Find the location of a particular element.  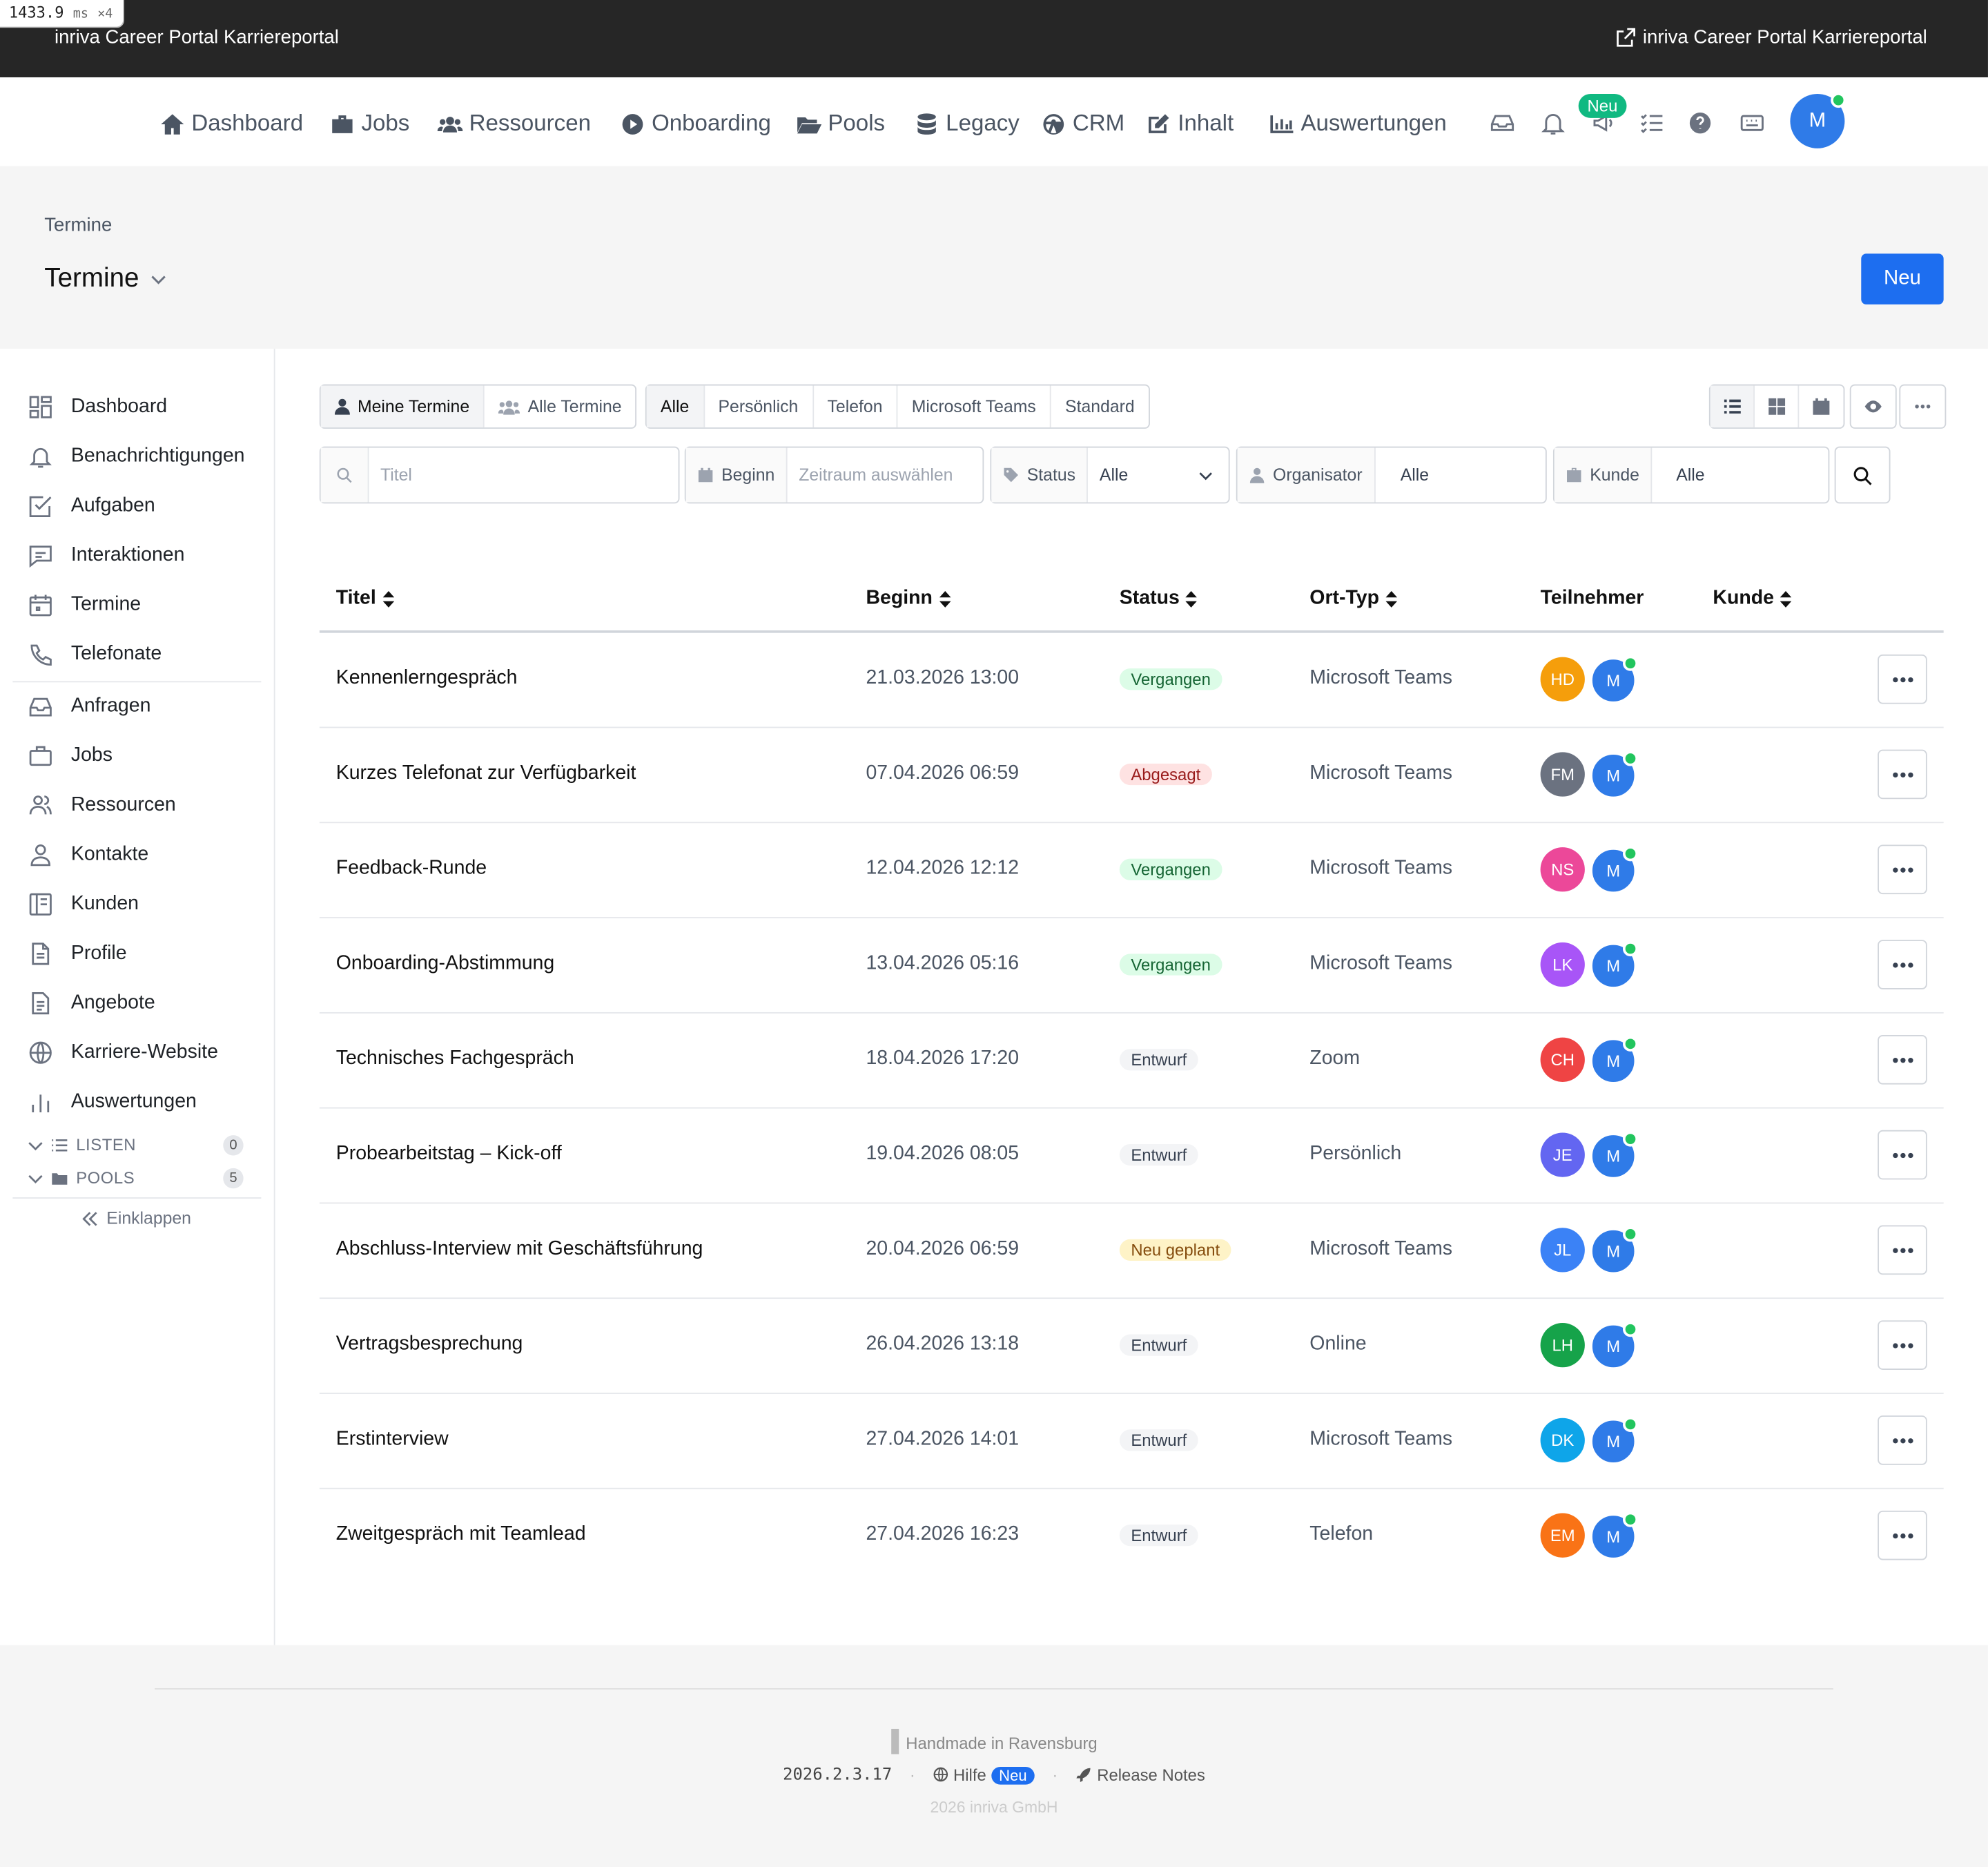

participant-avatar: EM is located at coordinates (1562, 1535).